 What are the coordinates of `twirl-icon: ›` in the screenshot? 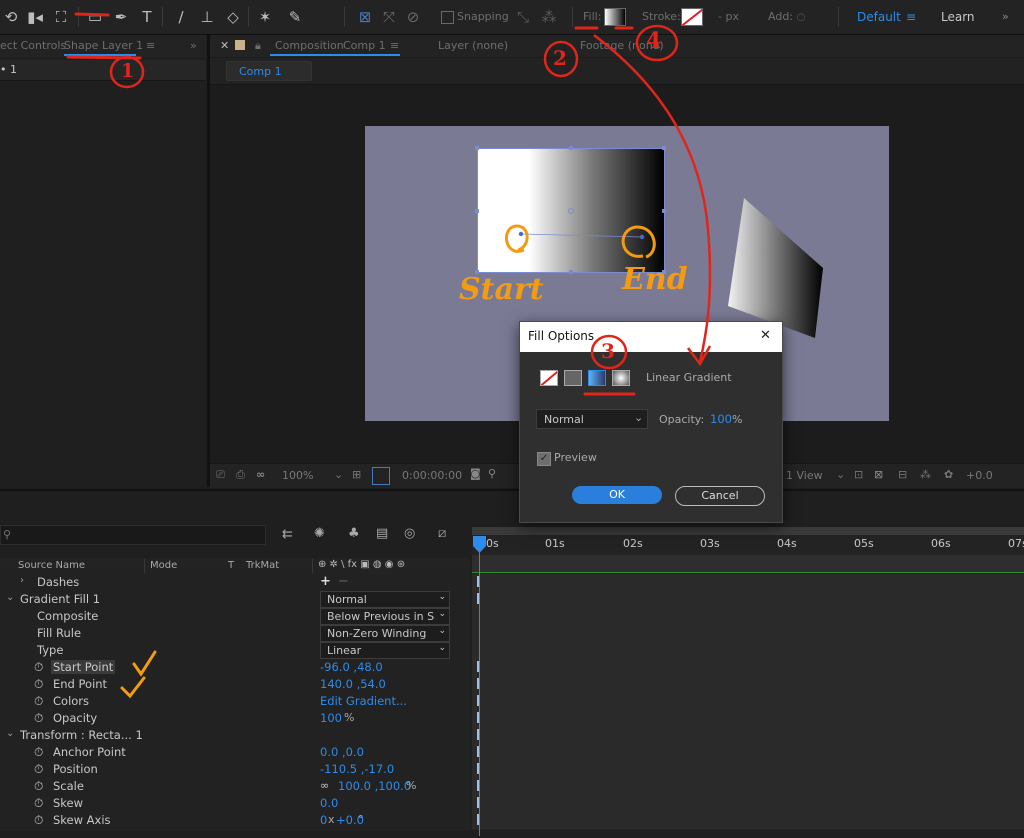 It's located at (22, 580).